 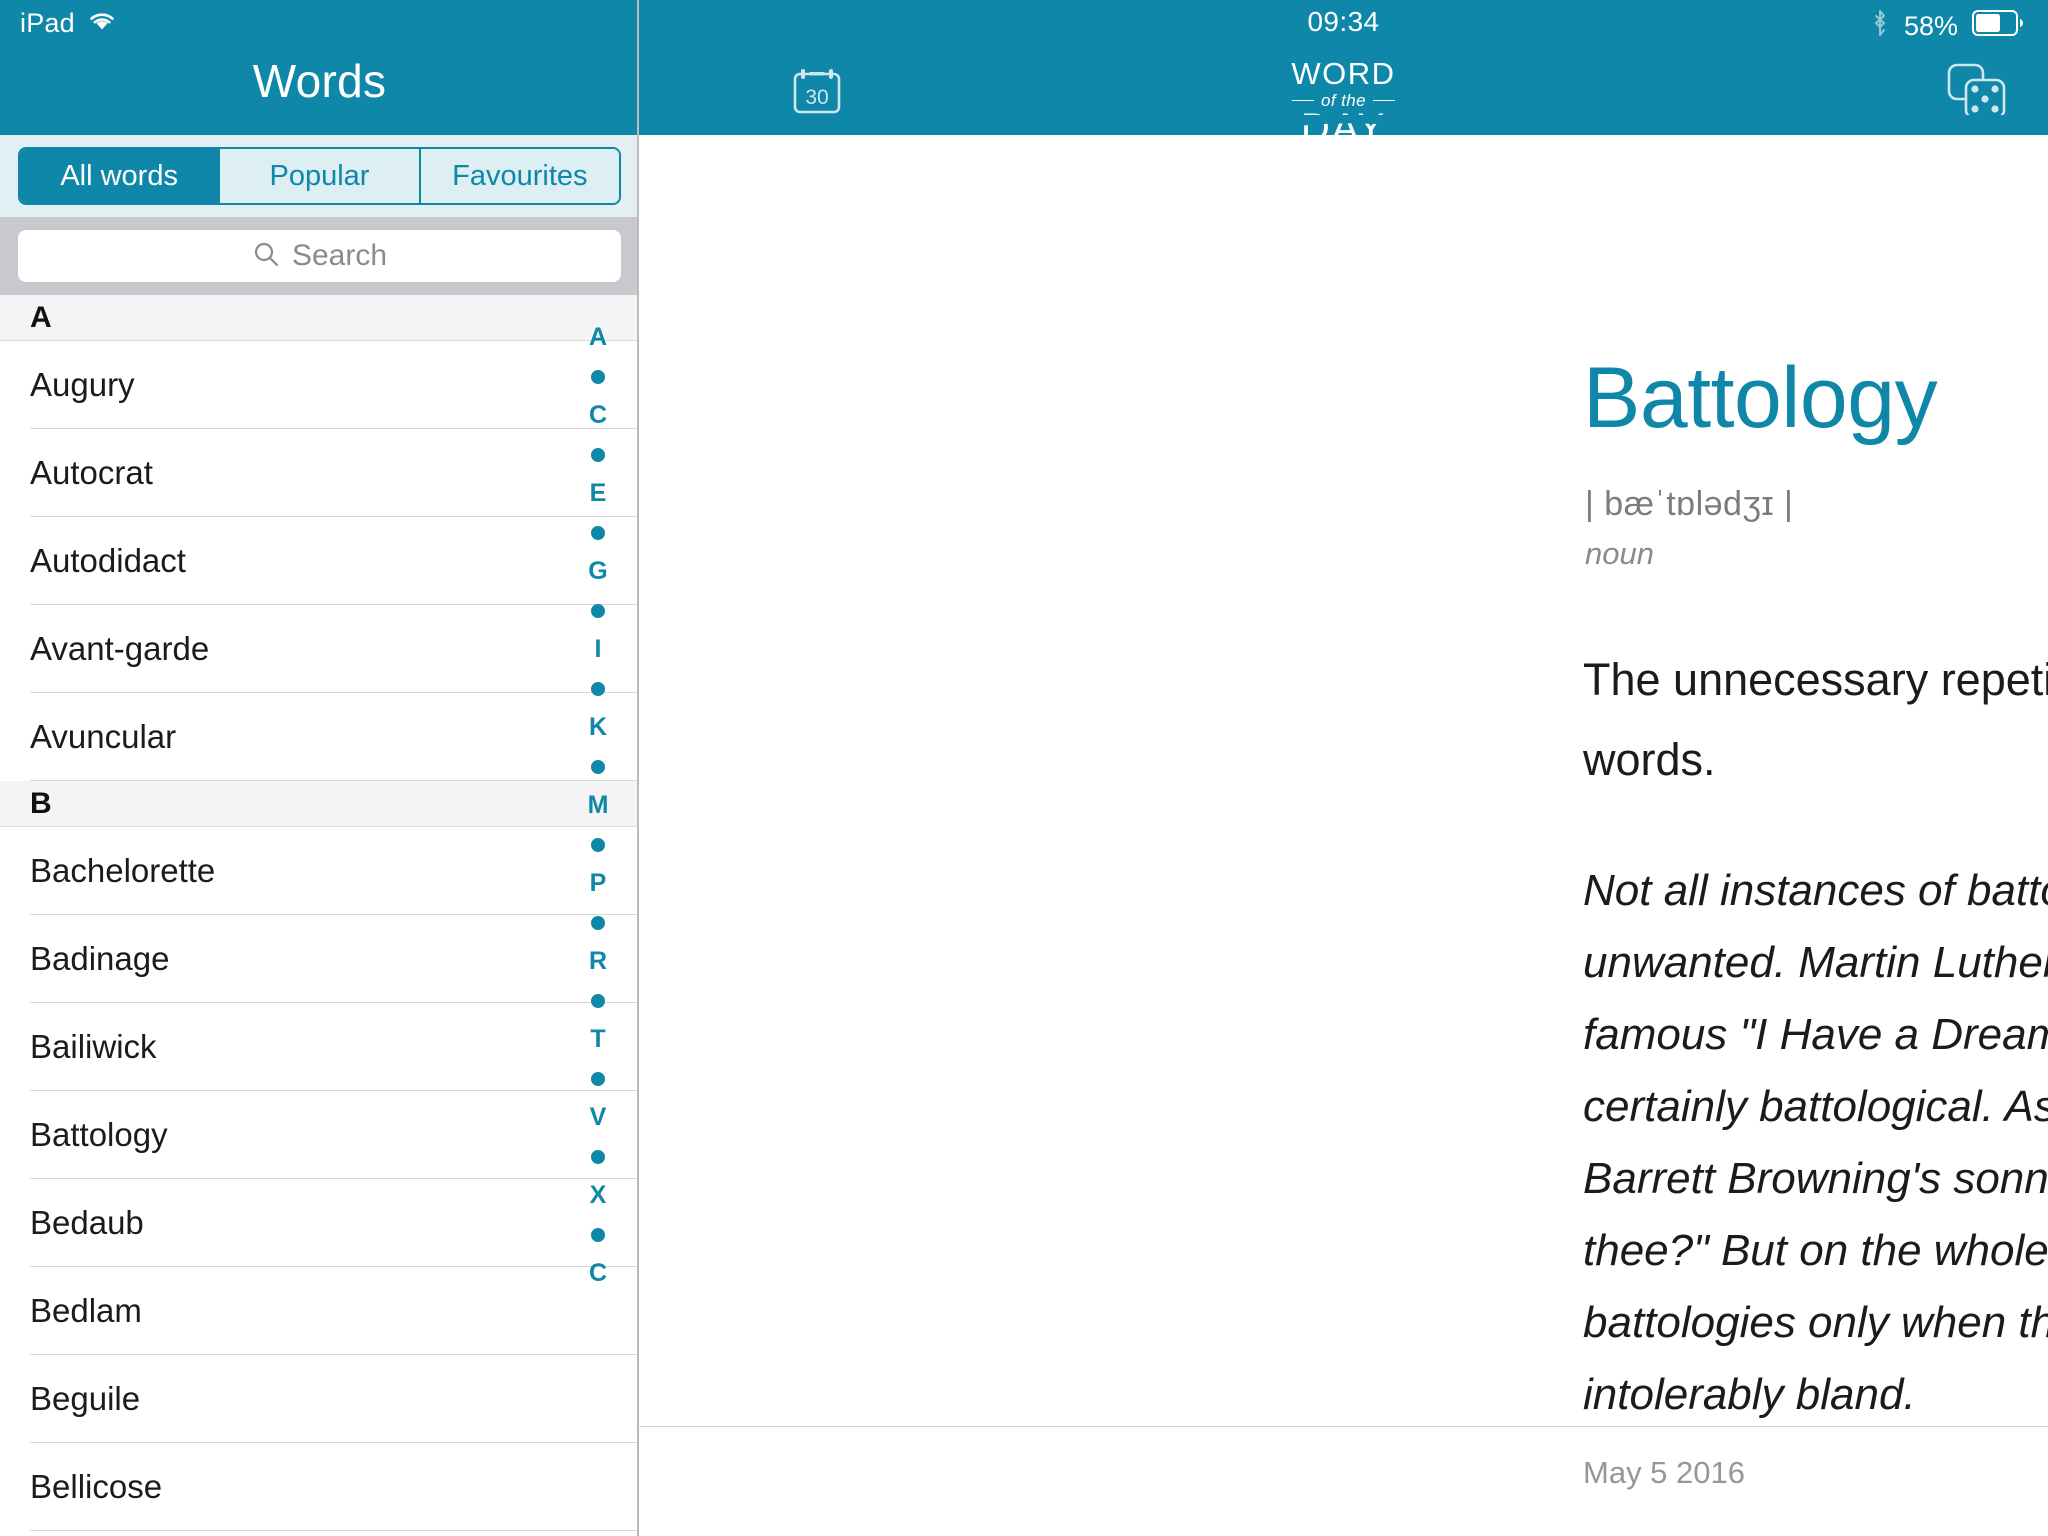 I want to click on index-entry: V, so click(x=598, y=1117).